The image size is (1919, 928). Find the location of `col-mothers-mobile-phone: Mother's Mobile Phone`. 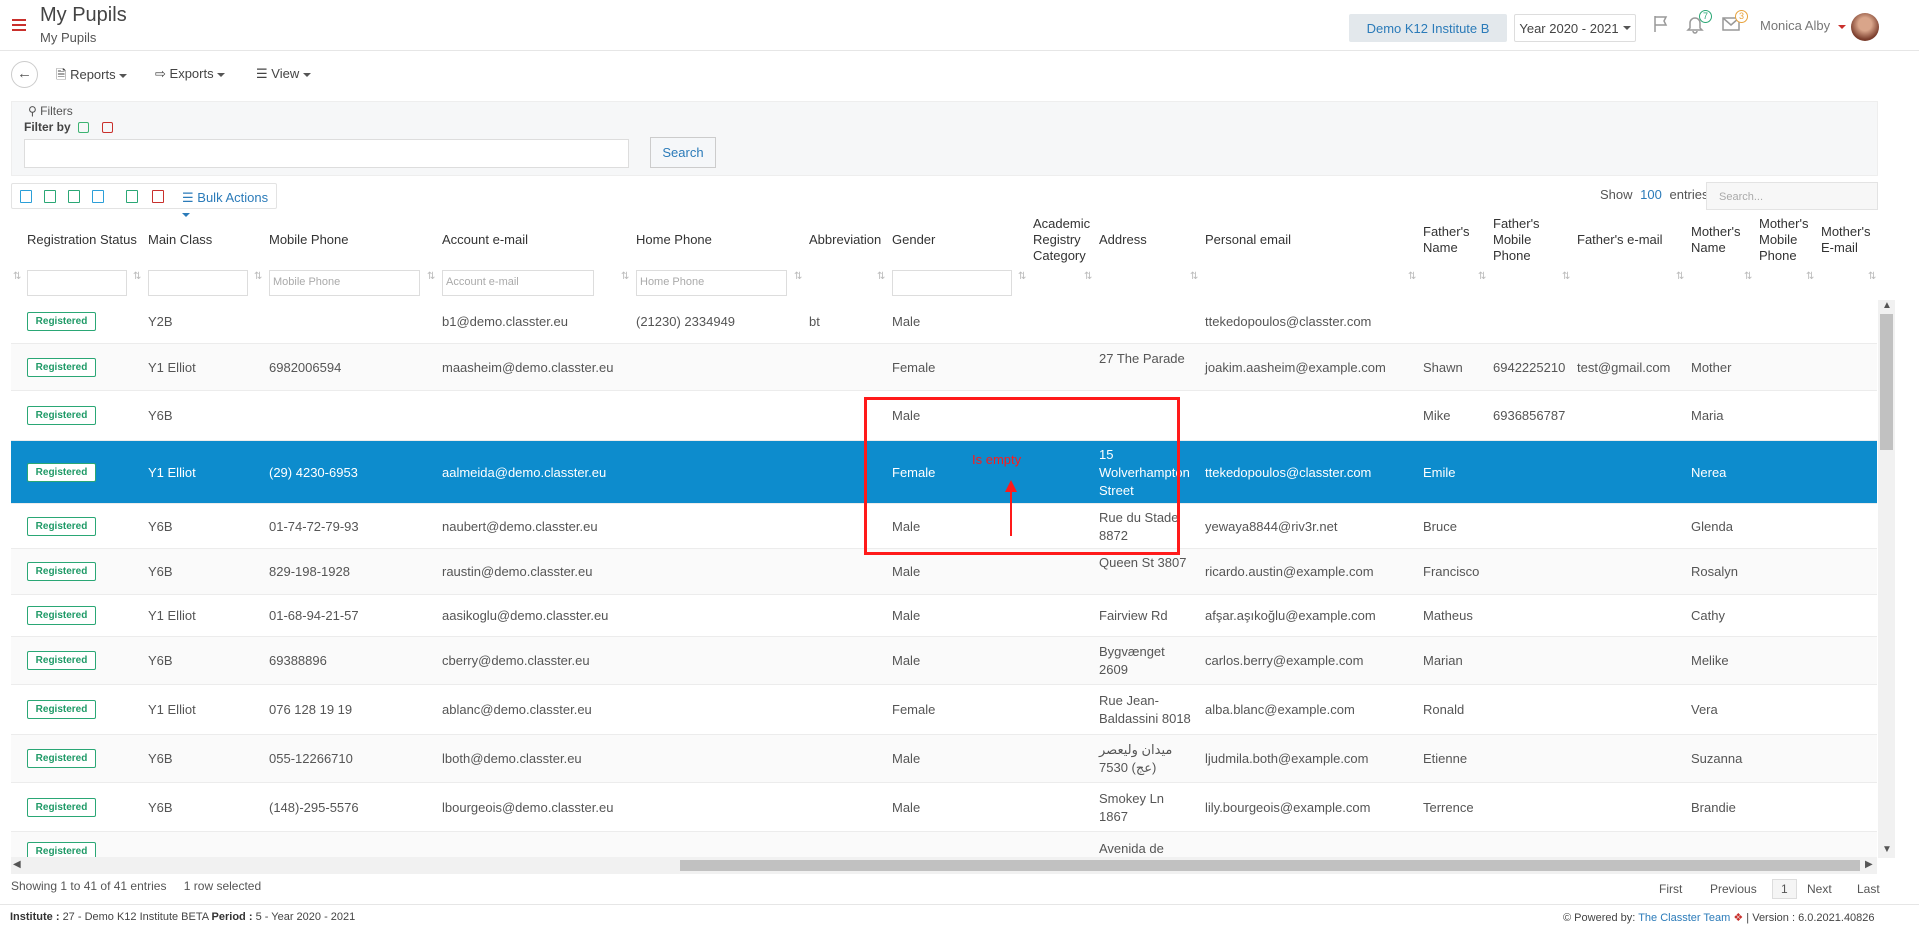

col-mothers-mobile-phone: Mother's Mobile Phone is located at coordinates (1785, 240).